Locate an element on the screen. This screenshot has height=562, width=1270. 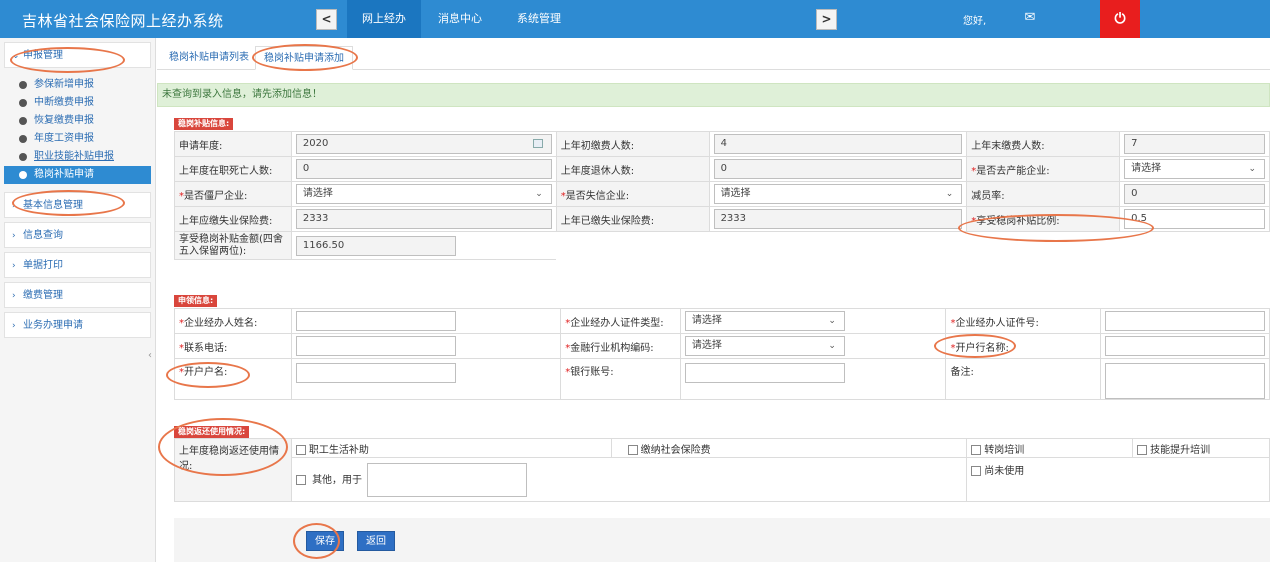
section-title-usage: 稳岗返还使用情况: is located at coordinates (212, 432).